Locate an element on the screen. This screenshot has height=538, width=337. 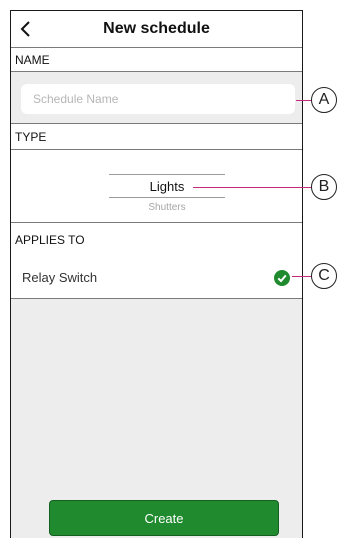
callout-b: B is located at coordinates (324, 187).